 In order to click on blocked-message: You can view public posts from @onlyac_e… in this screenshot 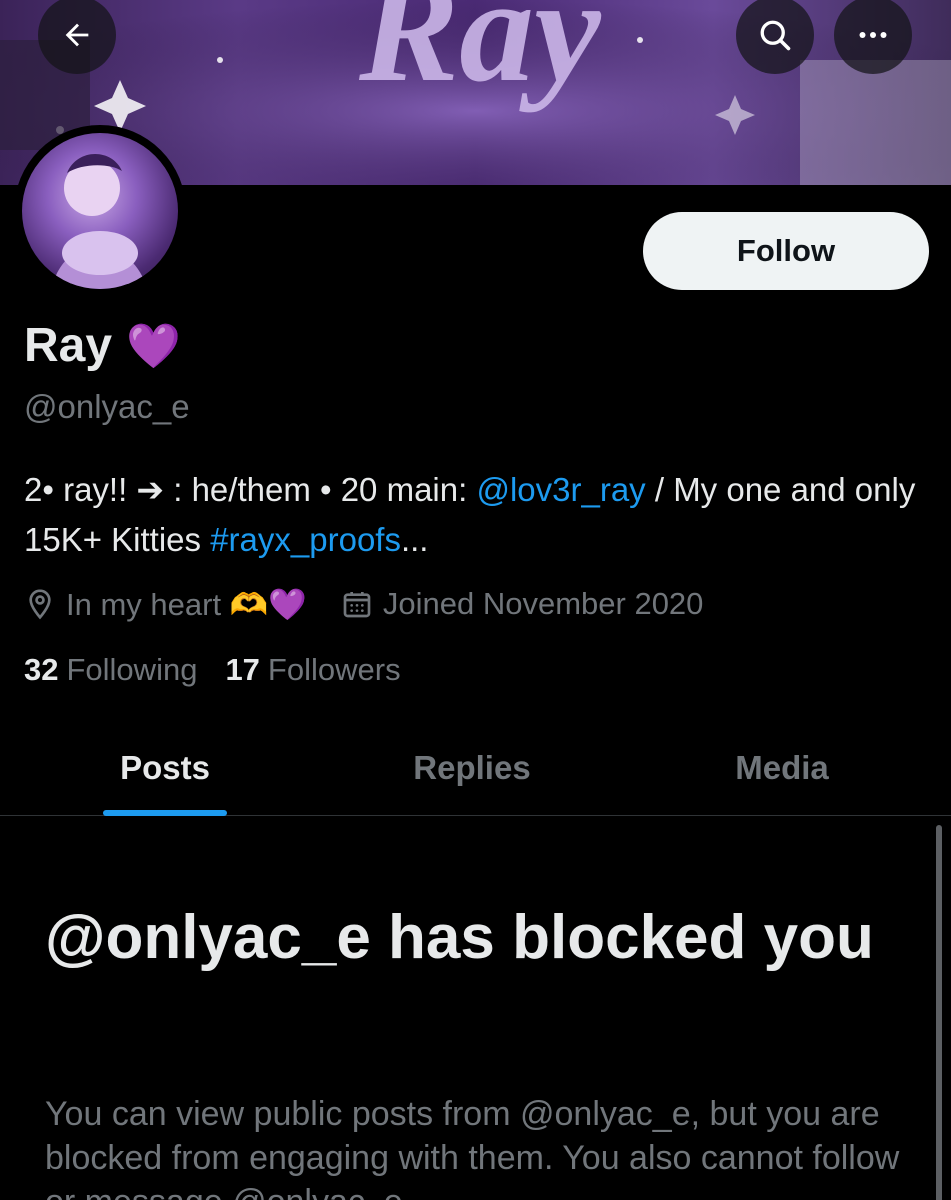, I will do `click(472, 1147)`.